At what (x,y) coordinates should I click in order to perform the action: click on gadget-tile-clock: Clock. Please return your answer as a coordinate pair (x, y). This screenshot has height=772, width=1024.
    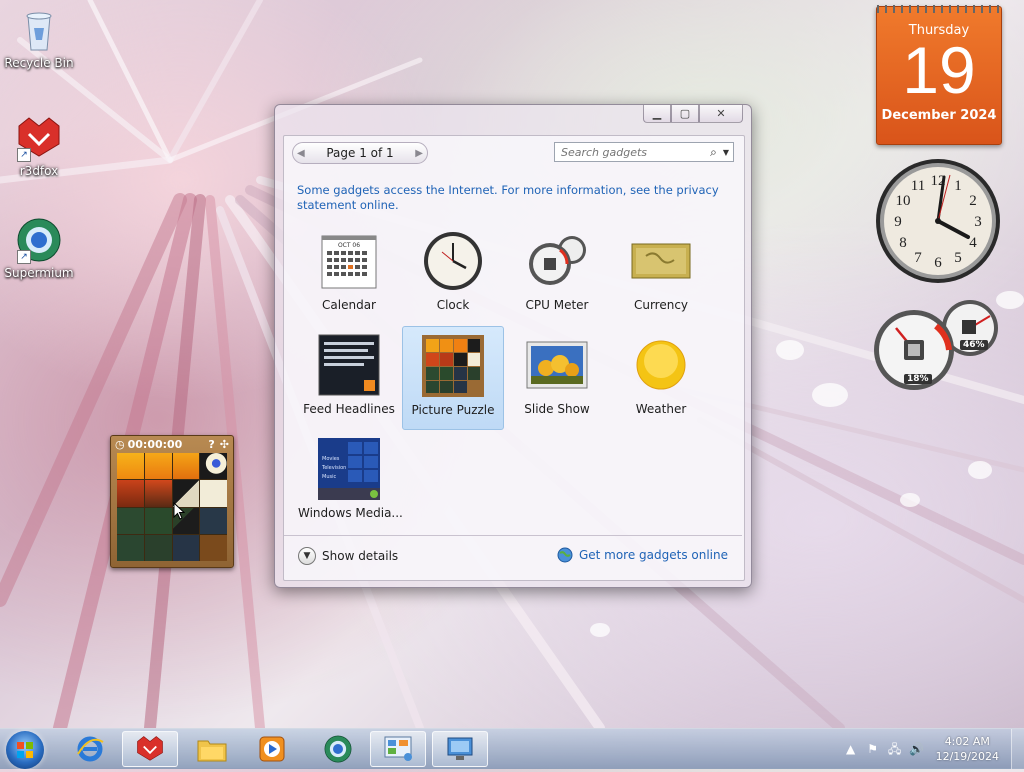
    Looking at the image, I should click on (453, 276).